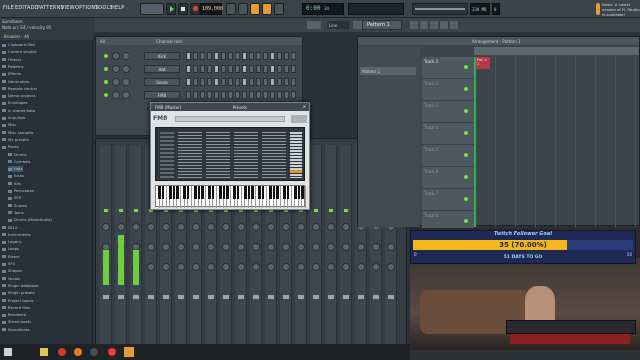 This screenshot has height=360, width=640. What do you see at coordinates (211, 9) in the screenshot?
I see `tempo-display: 109.000` at bounding box center [211, 9].